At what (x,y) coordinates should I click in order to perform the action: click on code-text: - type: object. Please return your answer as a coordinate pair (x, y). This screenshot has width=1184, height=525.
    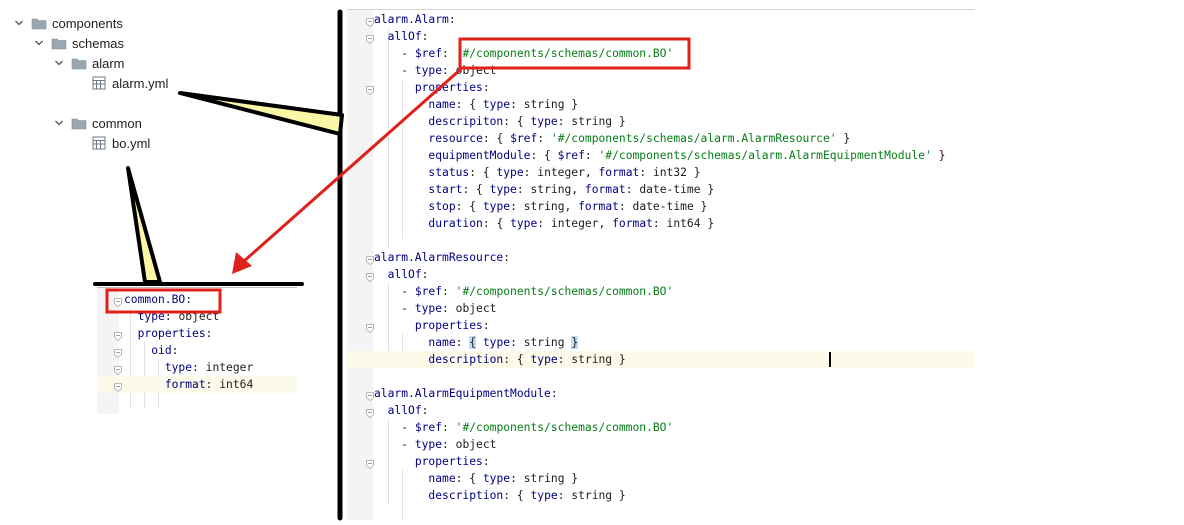
    Looking at the image, I should click on (435, 308).